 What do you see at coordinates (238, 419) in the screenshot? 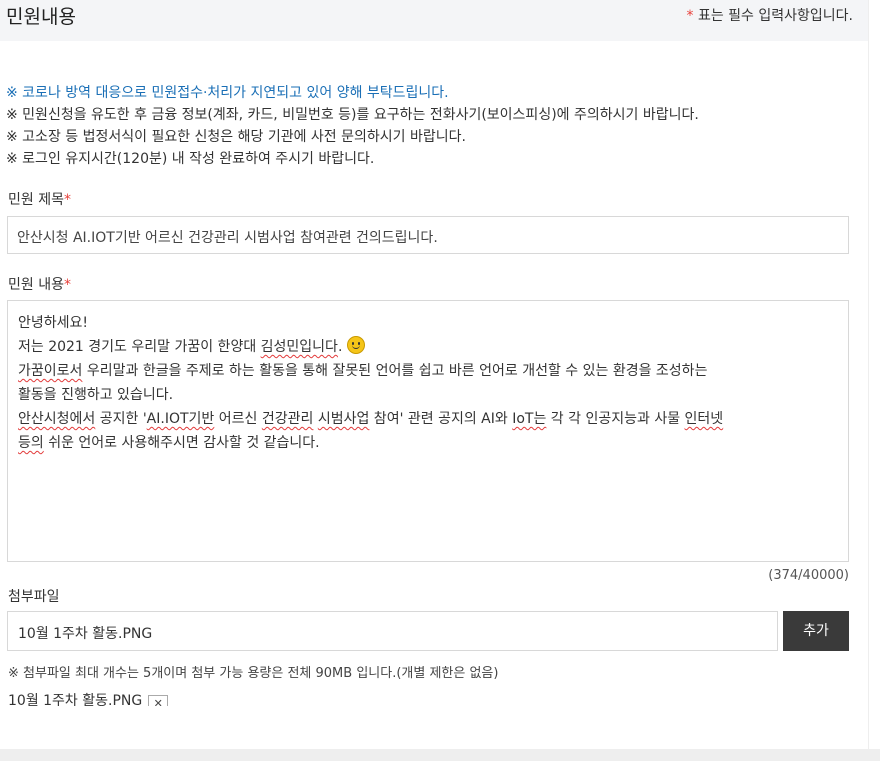
I see `text-span: 어르신` at bounding box center [238, 419].